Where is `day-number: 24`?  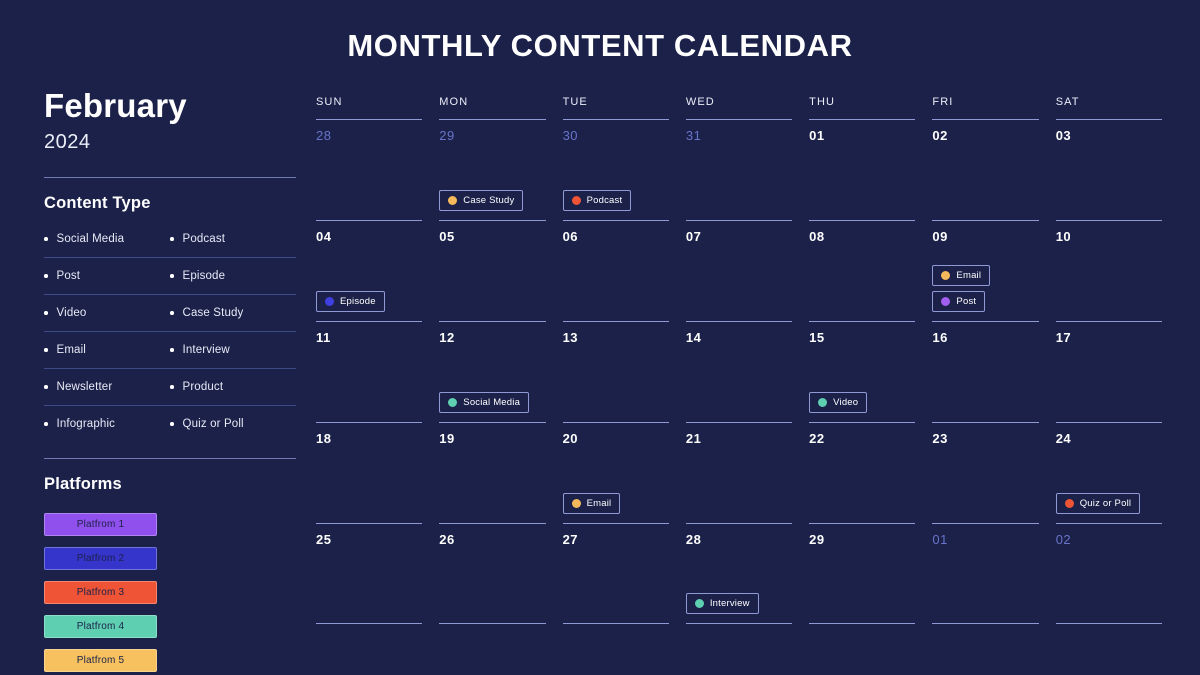 day-number: 24 is located at coordinates (1063, 438).